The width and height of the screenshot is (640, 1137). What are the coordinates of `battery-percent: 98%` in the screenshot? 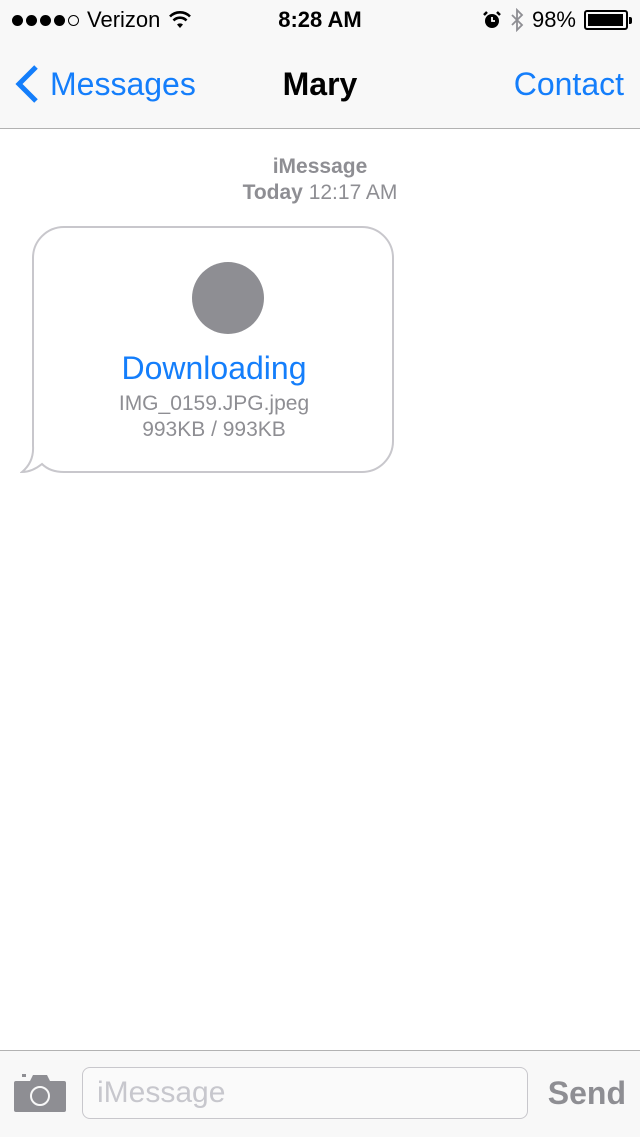 It's located at (553, 19).